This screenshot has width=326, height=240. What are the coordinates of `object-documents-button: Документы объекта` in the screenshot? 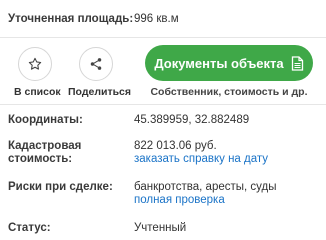 It's located at (229, 63).